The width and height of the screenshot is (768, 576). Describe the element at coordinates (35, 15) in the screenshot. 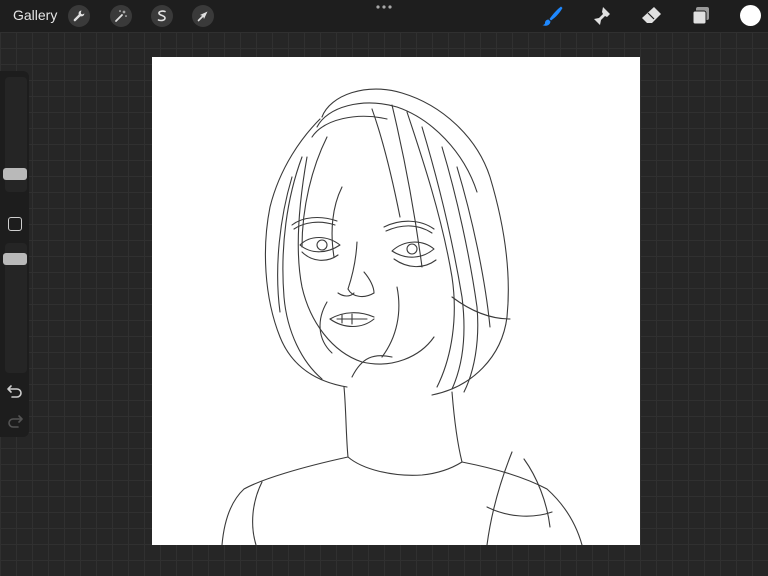

I see `gallery-button: Gallery` at that location.